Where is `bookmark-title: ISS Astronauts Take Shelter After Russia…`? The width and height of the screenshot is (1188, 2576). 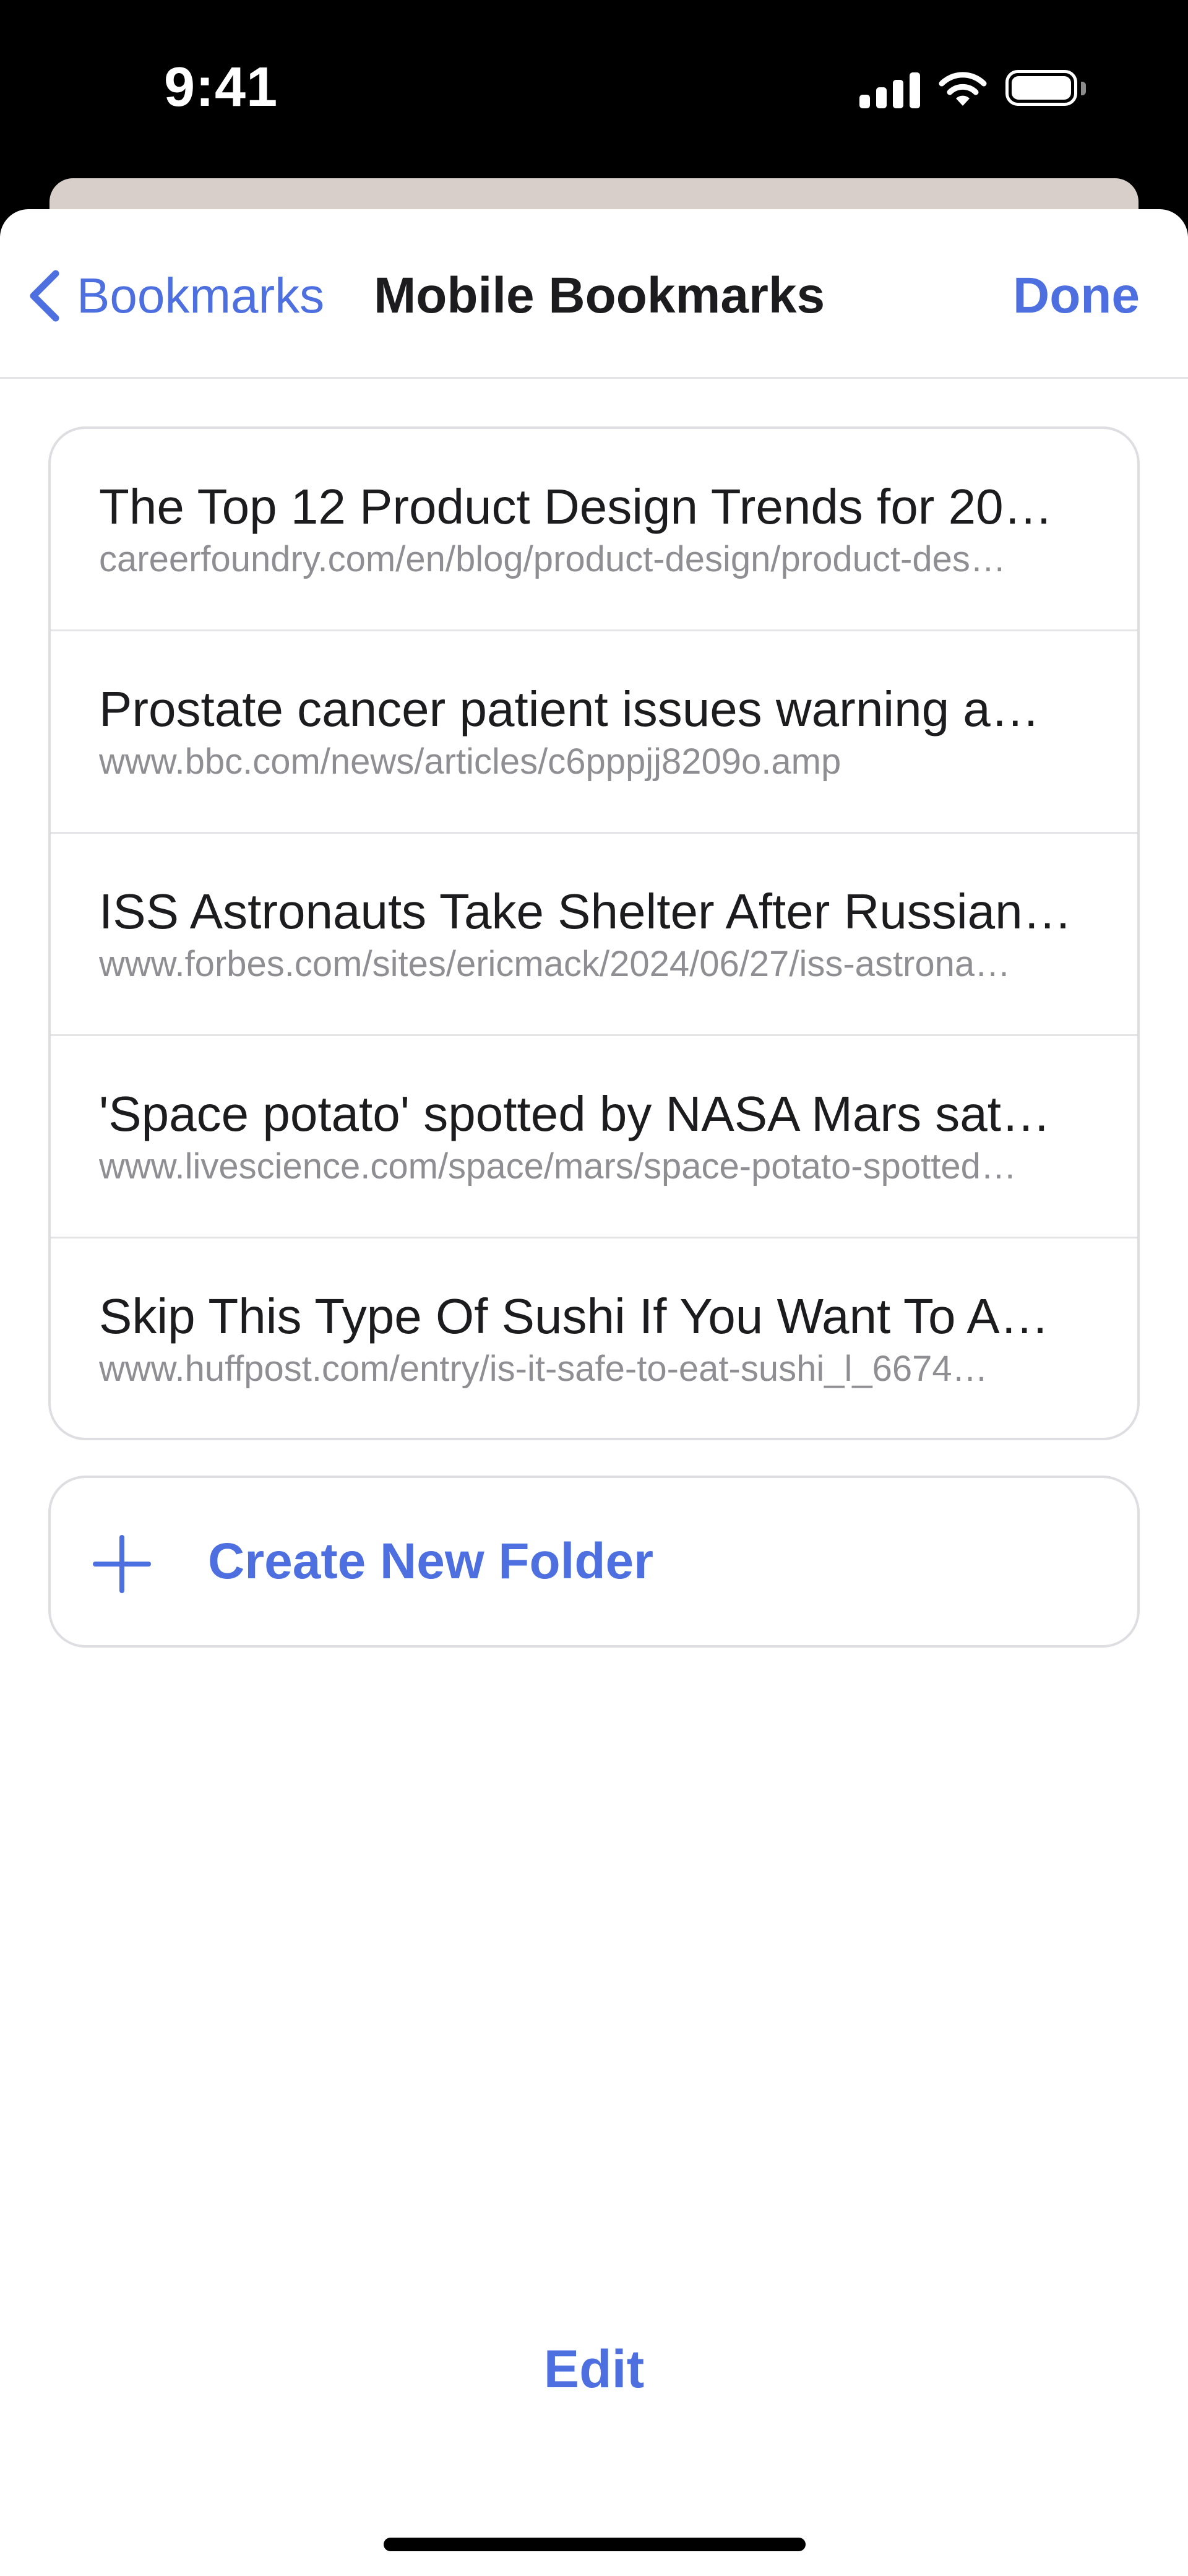 bookmark-title: ISS Astronauts Take Shelter After Russia… is located at coordinates (585, 911).